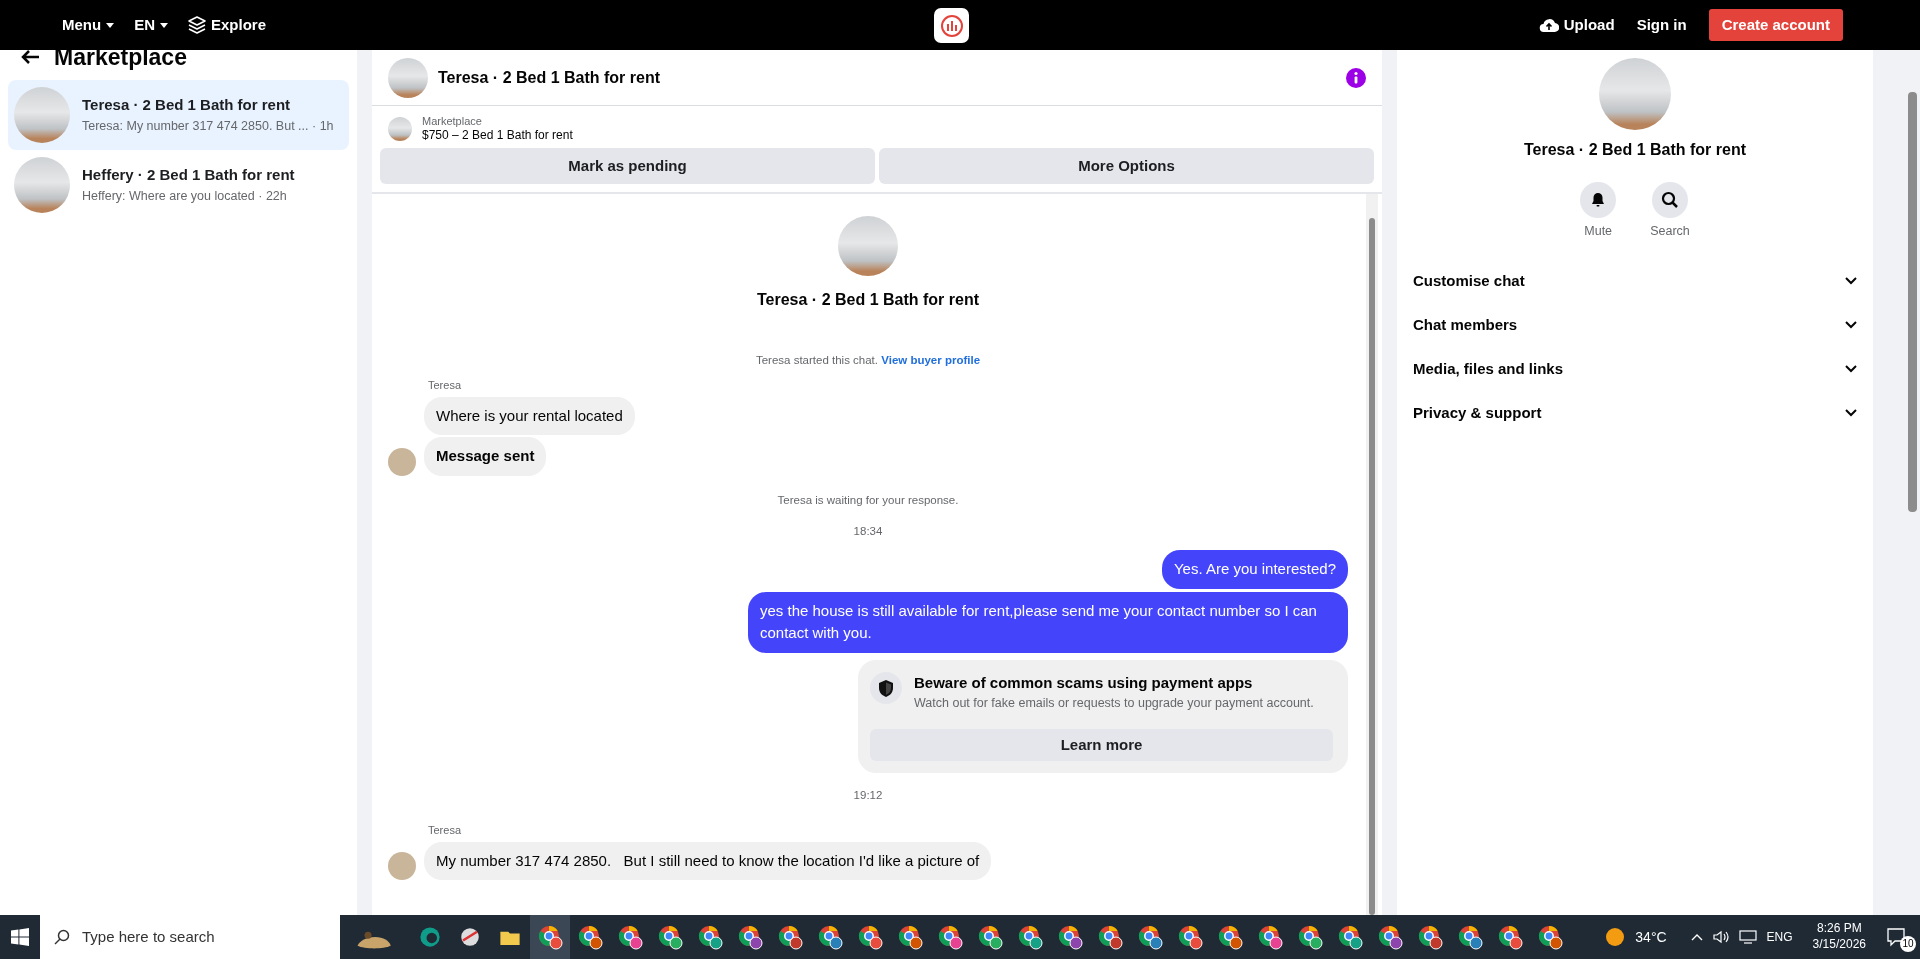 The height and width of the screenshot is (959, 1920). Describe the element at coordinates (1839, 929) in the screenshot. I see `clock-time: 8:26 PM` at that location.